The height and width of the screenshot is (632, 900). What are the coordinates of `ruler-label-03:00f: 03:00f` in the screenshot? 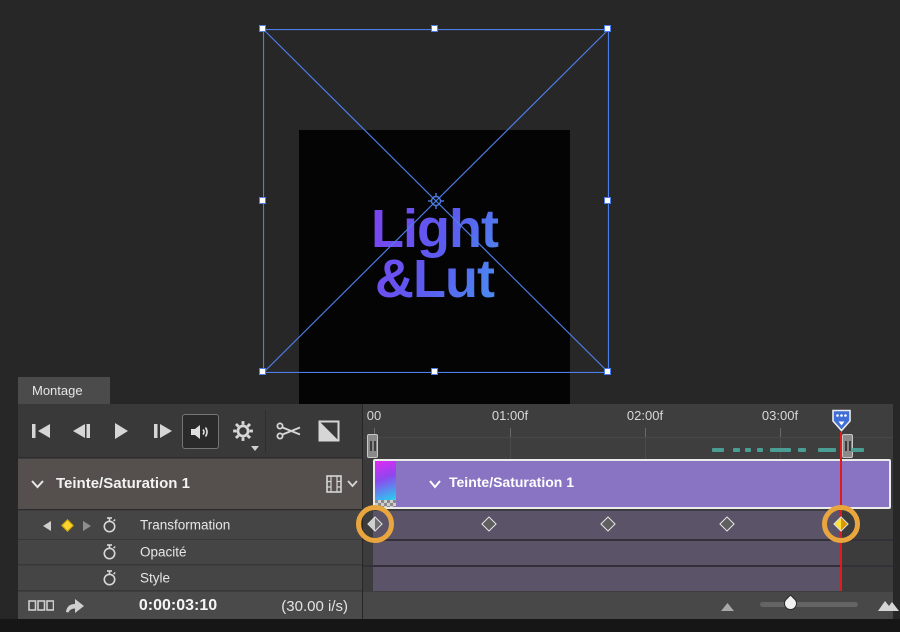 It's located at (780, 415).